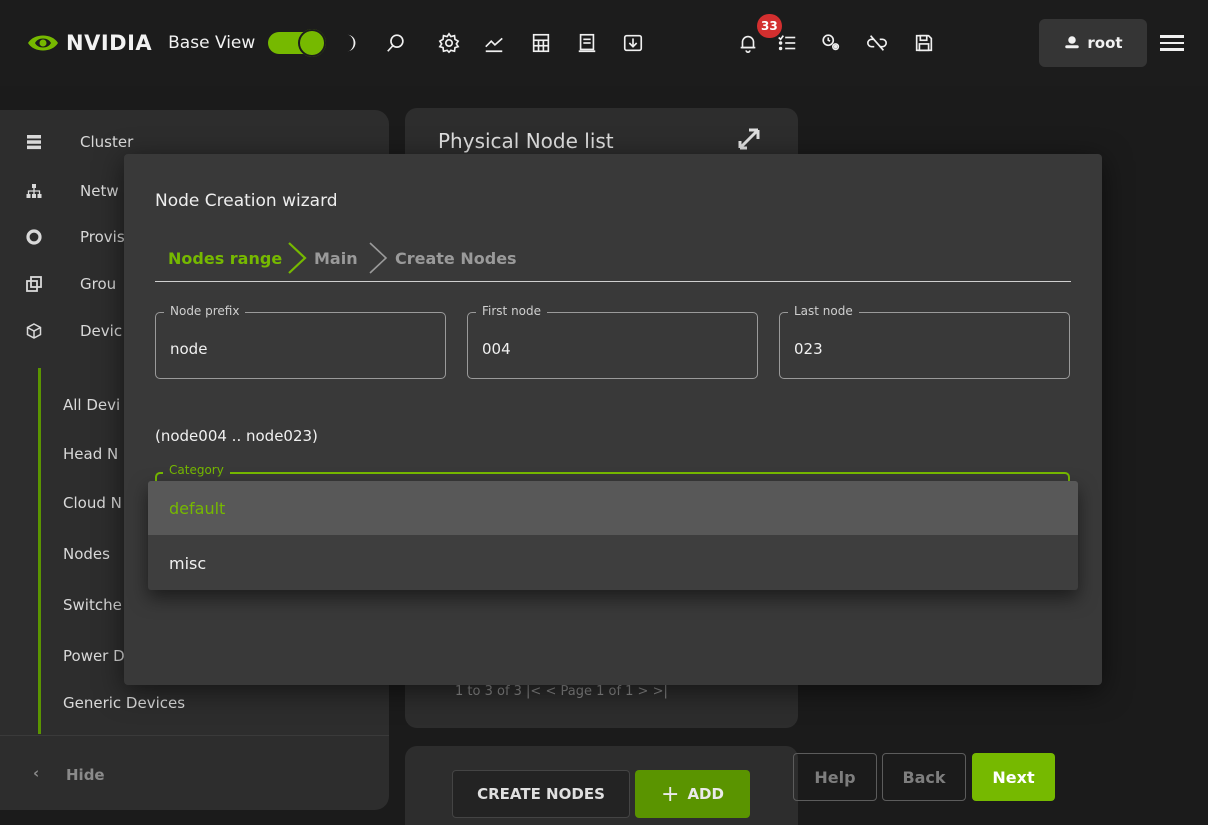 The width and height of the screenshot is (1208, 825). Describe the element at coordinates (561, 691) in the screenshot. I see `pagination: 1 to 3 of 3 |< < Page 1 of 1 > >|` at that location.